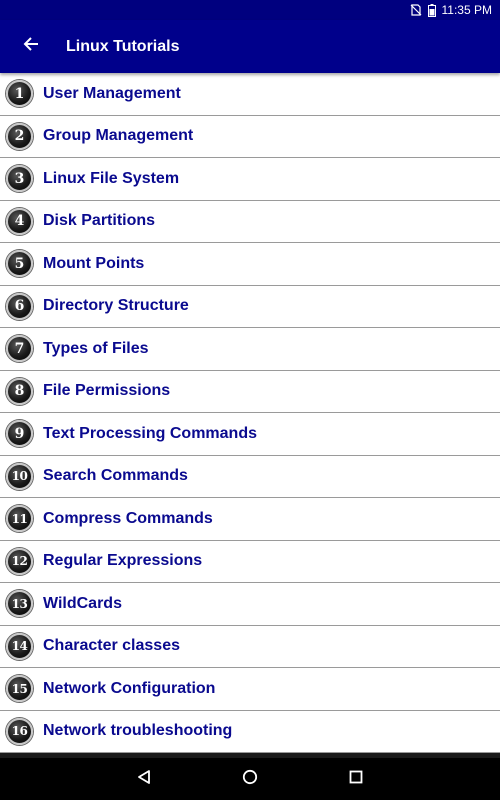 The width and height of the screenshot is (500, 800). What do you see at coordinates (82, 603) in the screenshot?
I see `list-item-label: WildCards` at bounding box center [82, 603].